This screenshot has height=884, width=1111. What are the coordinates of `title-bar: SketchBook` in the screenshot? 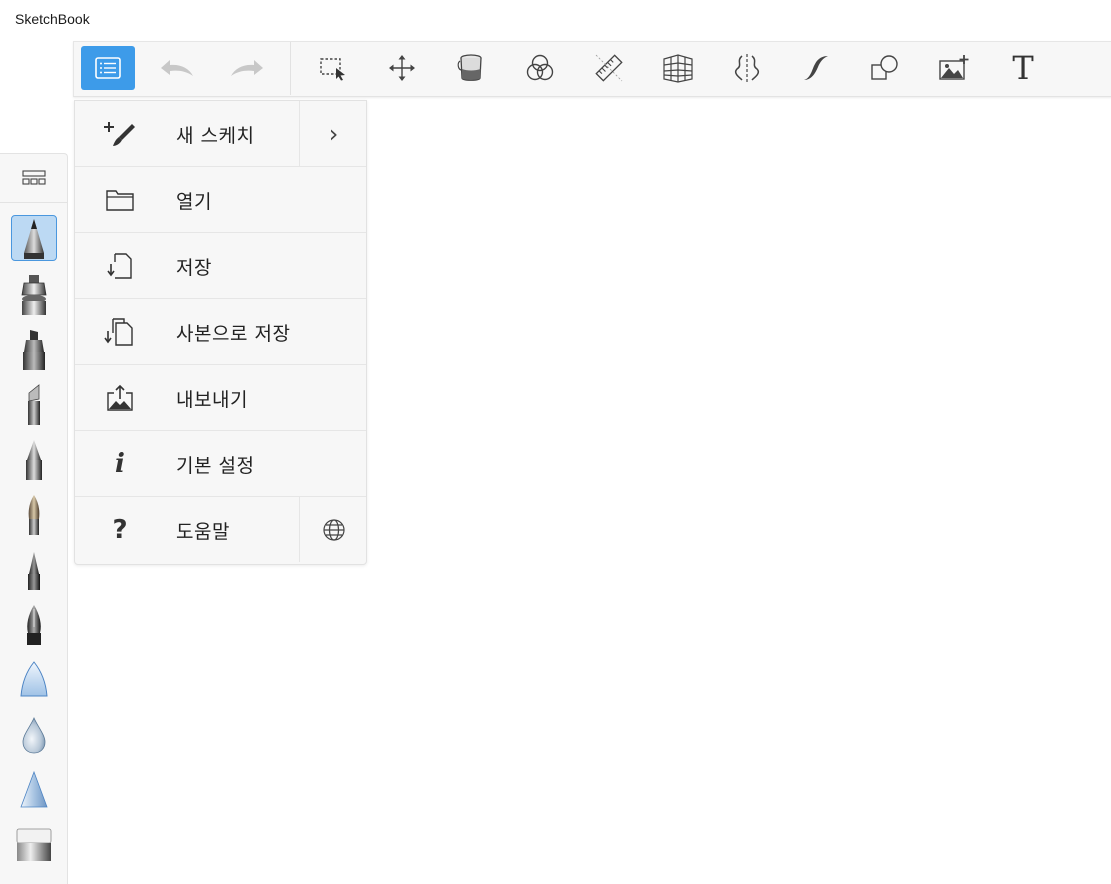 It's located at (555, 20).